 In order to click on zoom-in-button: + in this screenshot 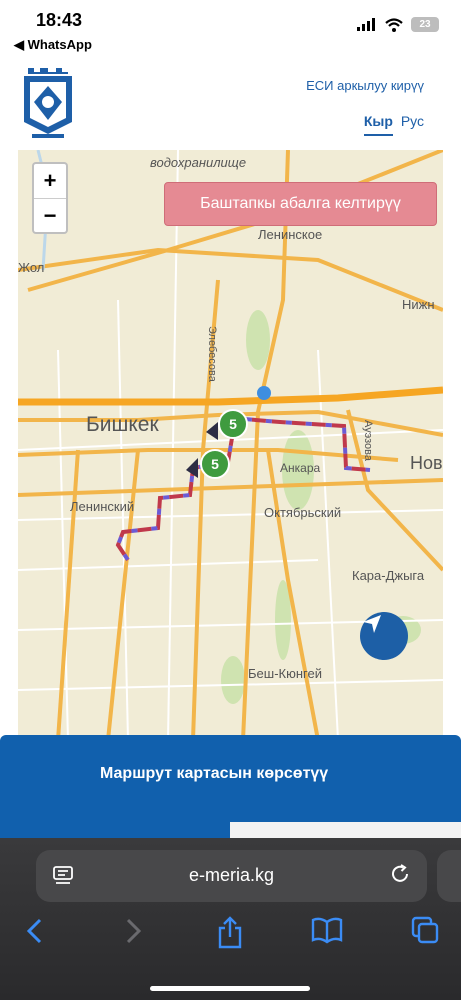, I will do `click(50, 181)`.